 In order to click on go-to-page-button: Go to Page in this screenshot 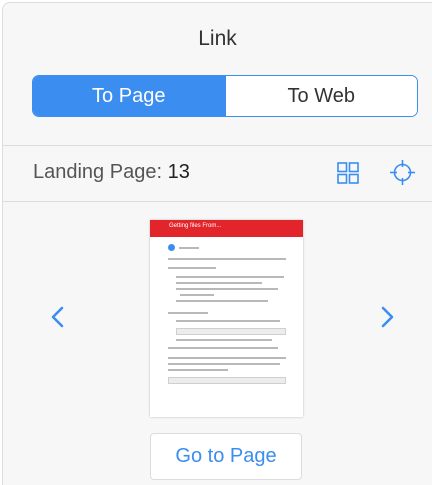, I will do `click(226, 456)`.